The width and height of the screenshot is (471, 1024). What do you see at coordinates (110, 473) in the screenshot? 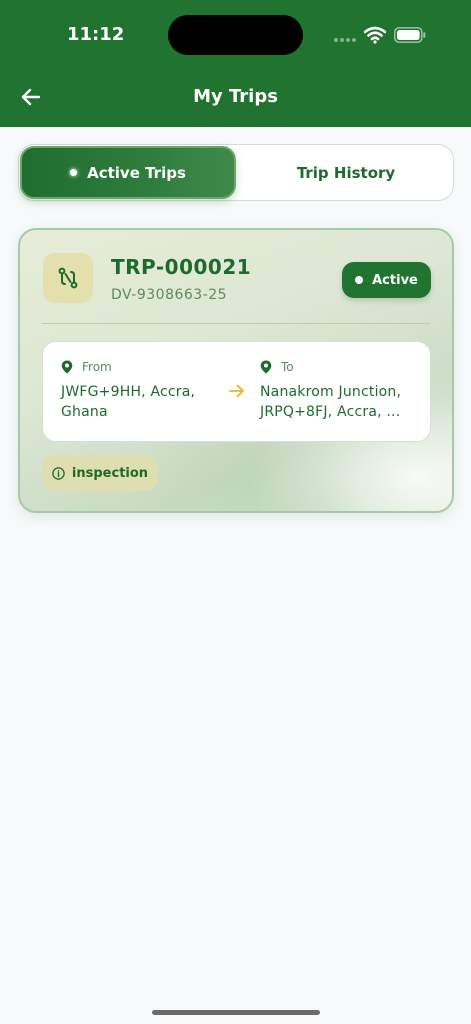
I see `tag-label: inspection` at bounding box center [110, 473].